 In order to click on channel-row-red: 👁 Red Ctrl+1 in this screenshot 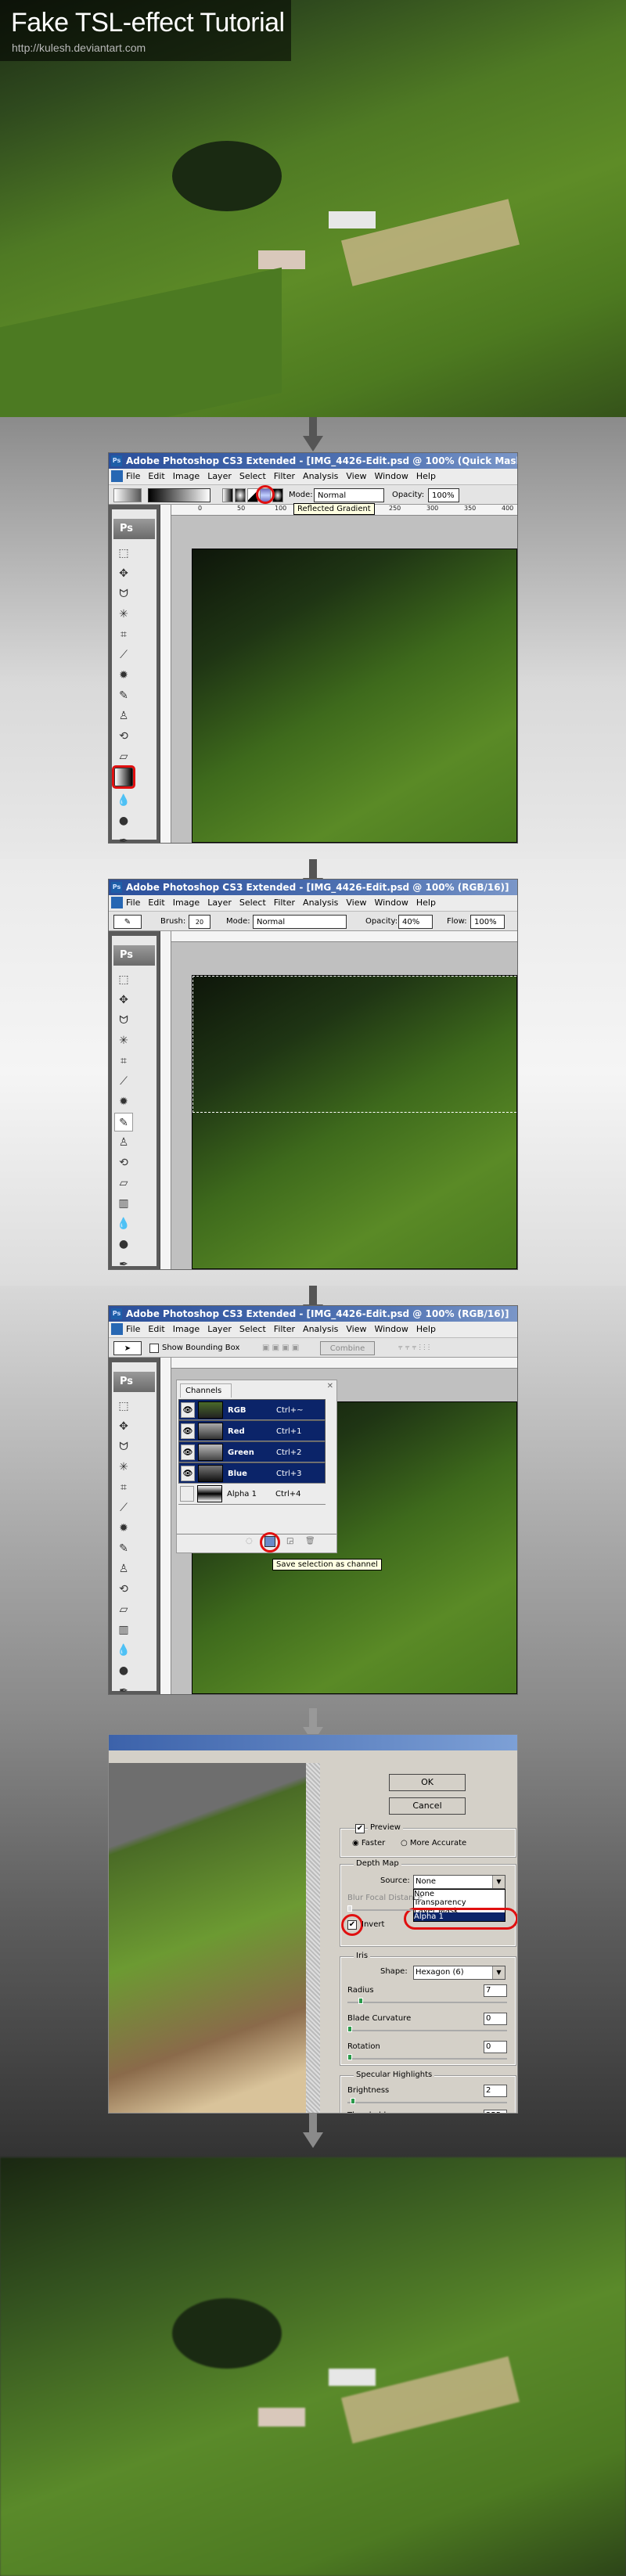, I will do `click(252, 1430)`.